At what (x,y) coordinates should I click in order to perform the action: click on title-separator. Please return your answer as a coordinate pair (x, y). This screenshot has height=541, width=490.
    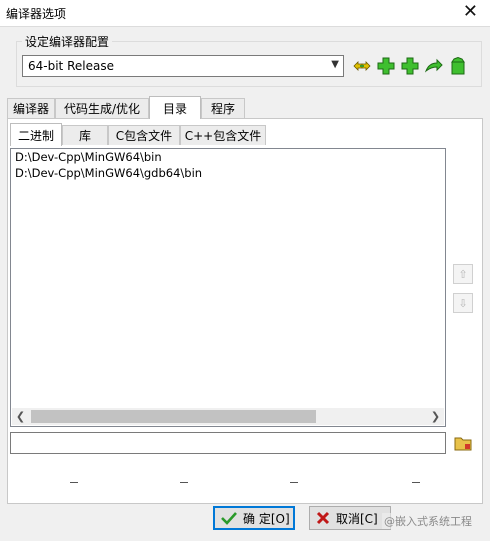
    Looking at the image, I should click on (245, 26).